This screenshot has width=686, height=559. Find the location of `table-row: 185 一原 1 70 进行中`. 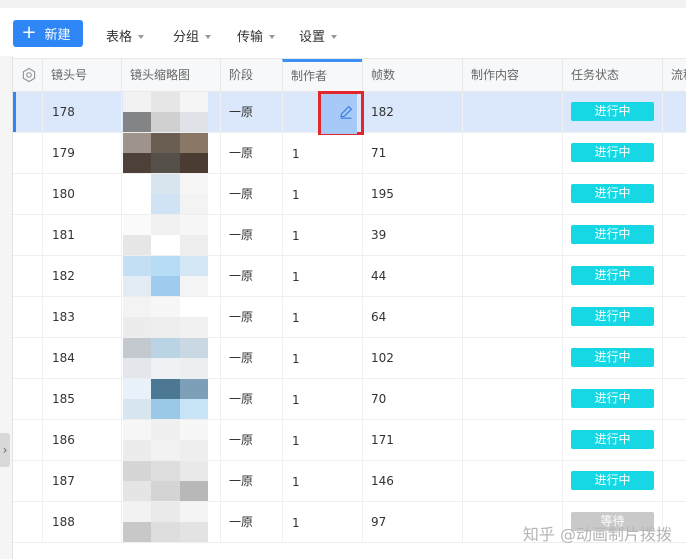

table-row: 185 一原 1 70 进行中 is located at coordinates (349, 399).